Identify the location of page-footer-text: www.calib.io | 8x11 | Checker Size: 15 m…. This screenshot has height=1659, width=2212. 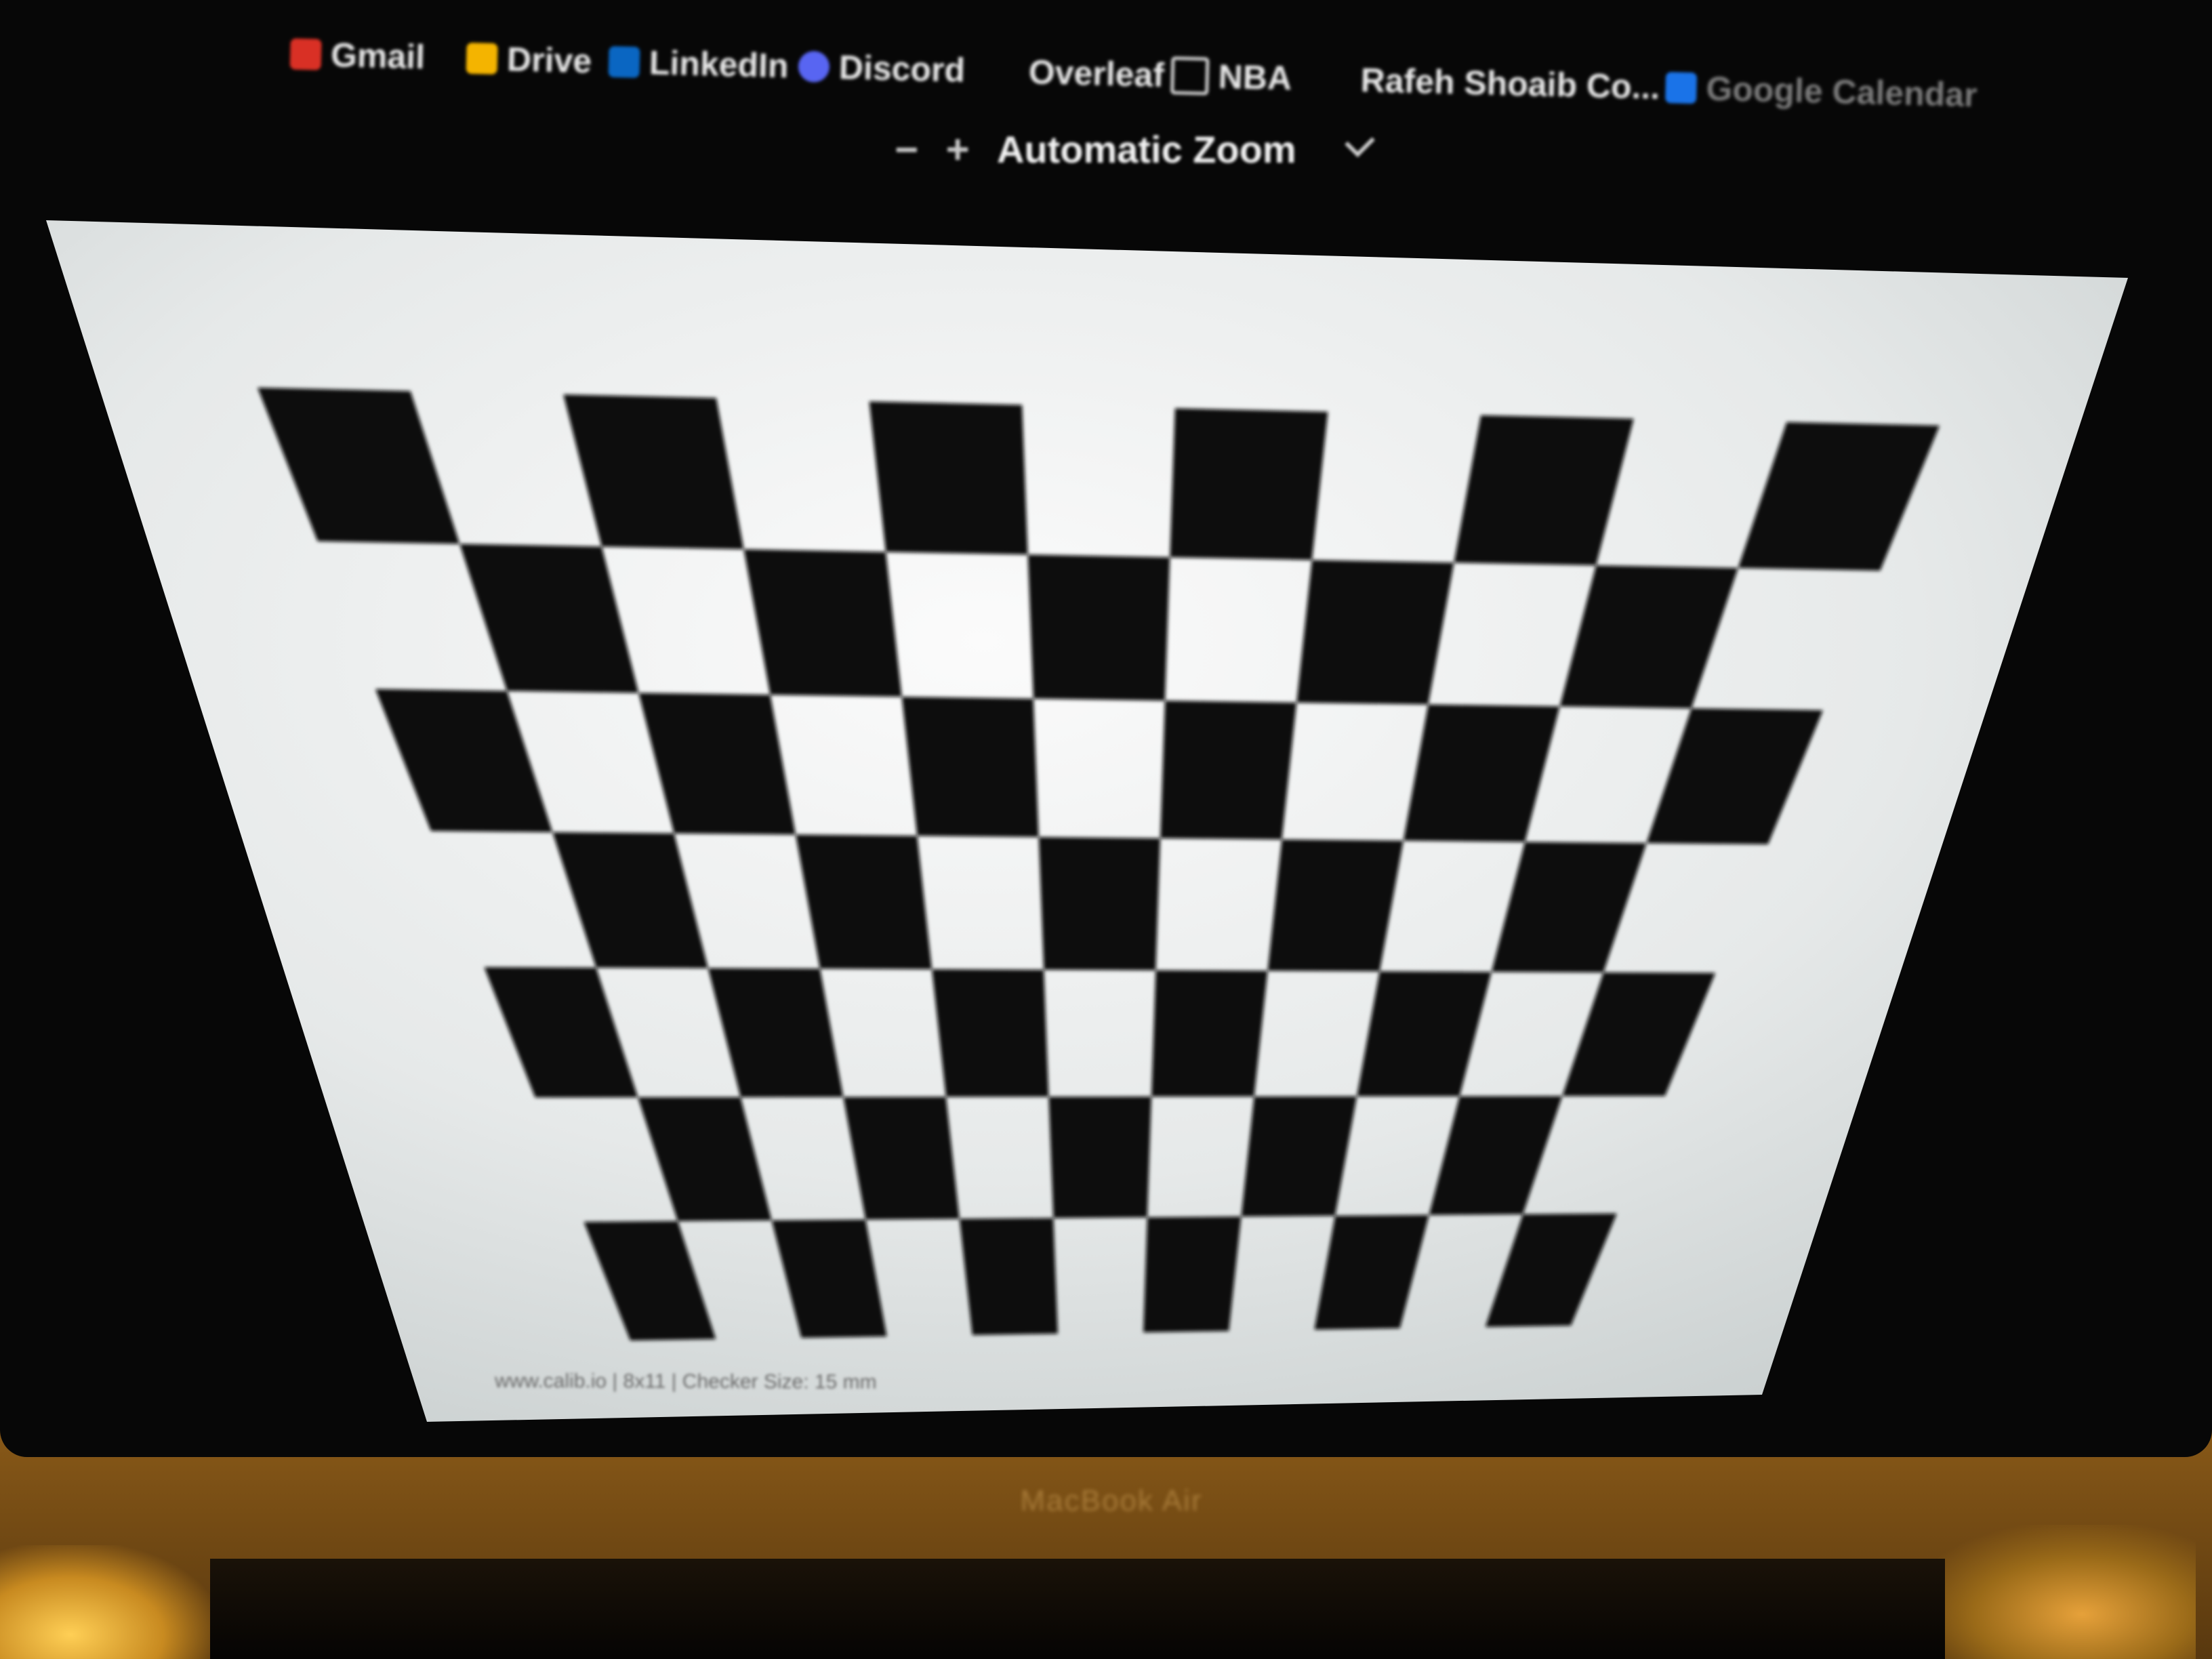
(685, 1381).